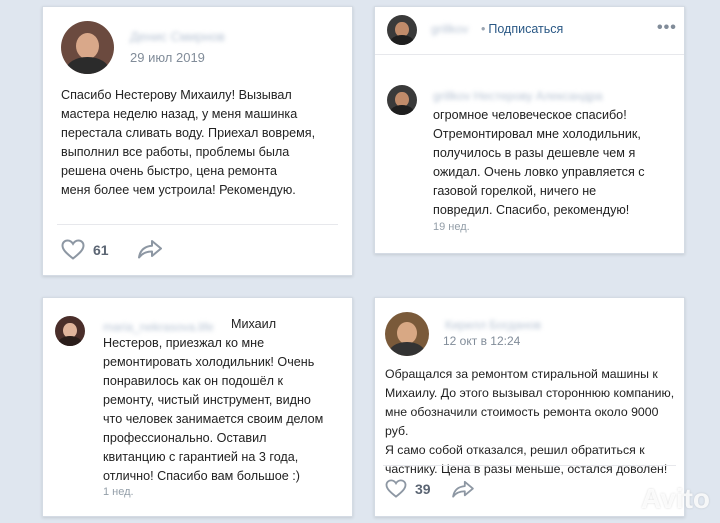 This screenshot has width=720, height=523. What do you see at coordinates (177, 36) in the screenshot?
I see `author-name: Денис Смирнов` at bounding box center [177, 36].